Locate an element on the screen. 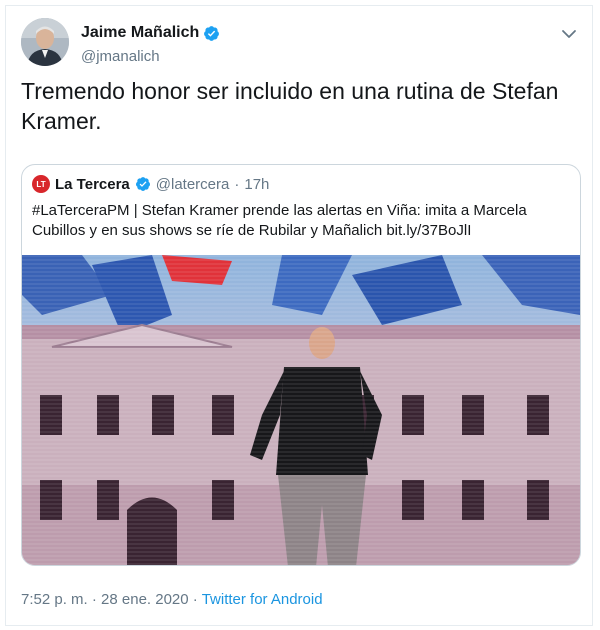 The image size is (600, 630). quoted-author-handle: @latercera is located at coordinates (193, 184).